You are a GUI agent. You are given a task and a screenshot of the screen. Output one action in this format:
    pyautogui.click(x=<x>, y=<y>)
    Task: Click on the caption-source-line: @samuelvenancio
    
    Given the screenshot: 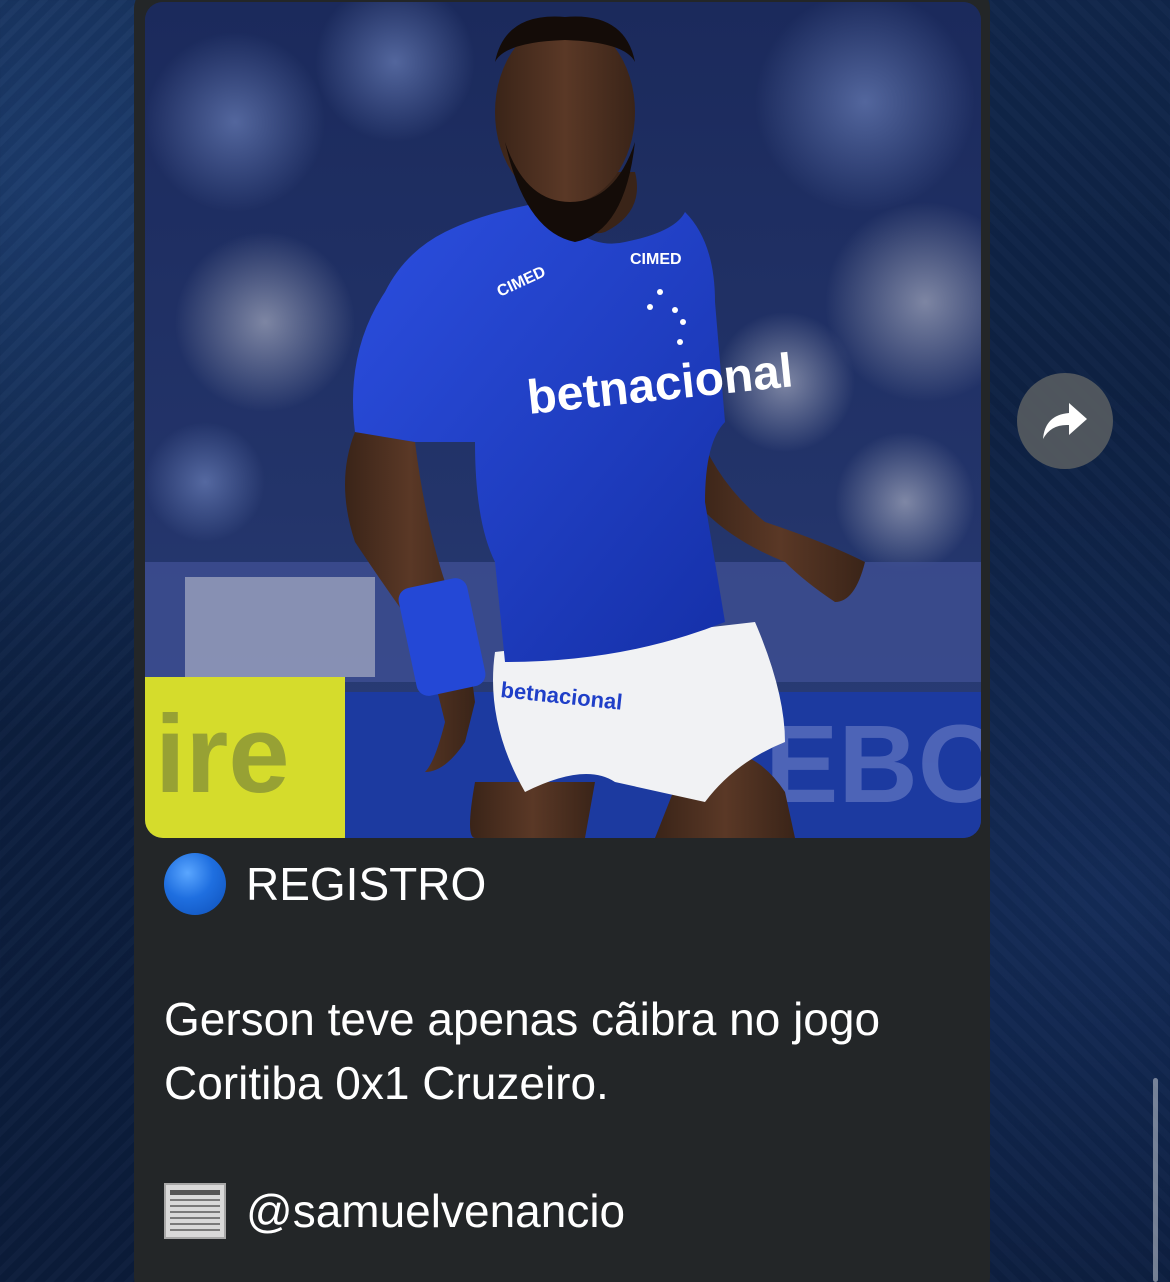 What is the action you would take?
    pyautogui.click(x=564, y=1211)
    